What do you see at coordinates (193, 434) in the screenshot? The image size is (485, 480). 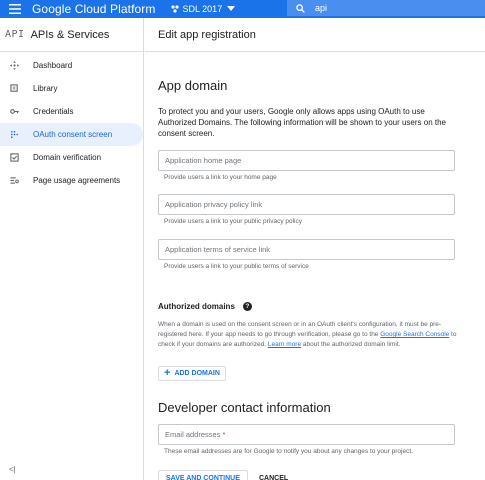 I see `email-placeholder: Email addresses` at bounding box center [193, 434].